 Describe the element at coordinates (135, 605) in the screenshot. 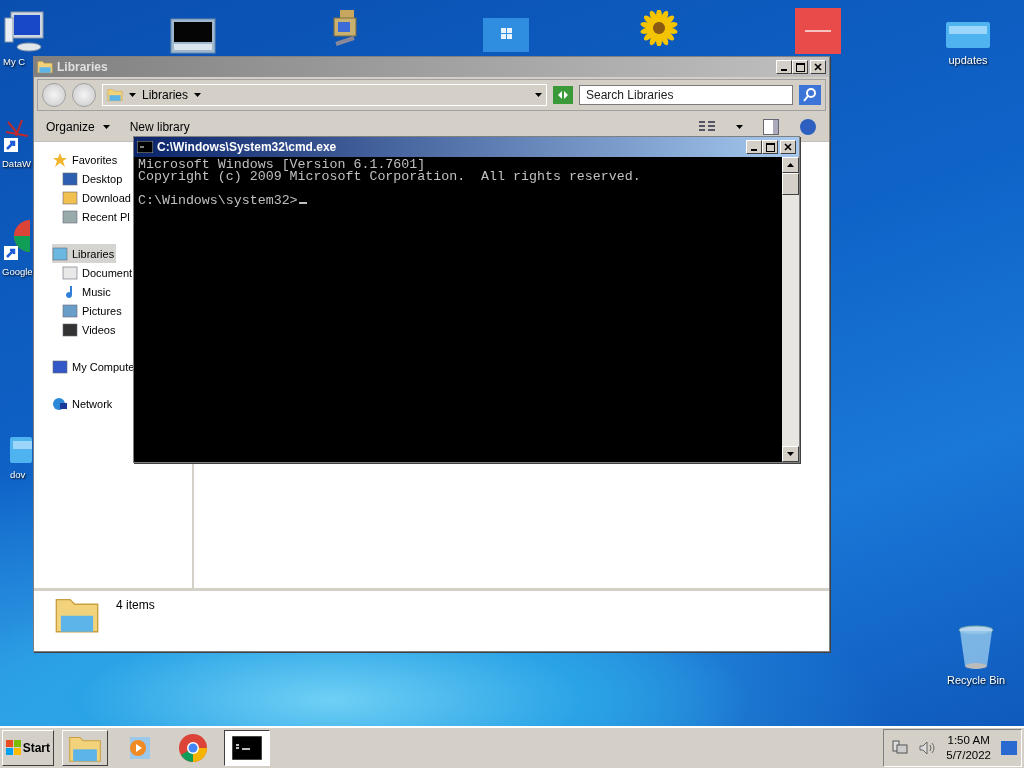

I see `item-count: 4 items` at that location.